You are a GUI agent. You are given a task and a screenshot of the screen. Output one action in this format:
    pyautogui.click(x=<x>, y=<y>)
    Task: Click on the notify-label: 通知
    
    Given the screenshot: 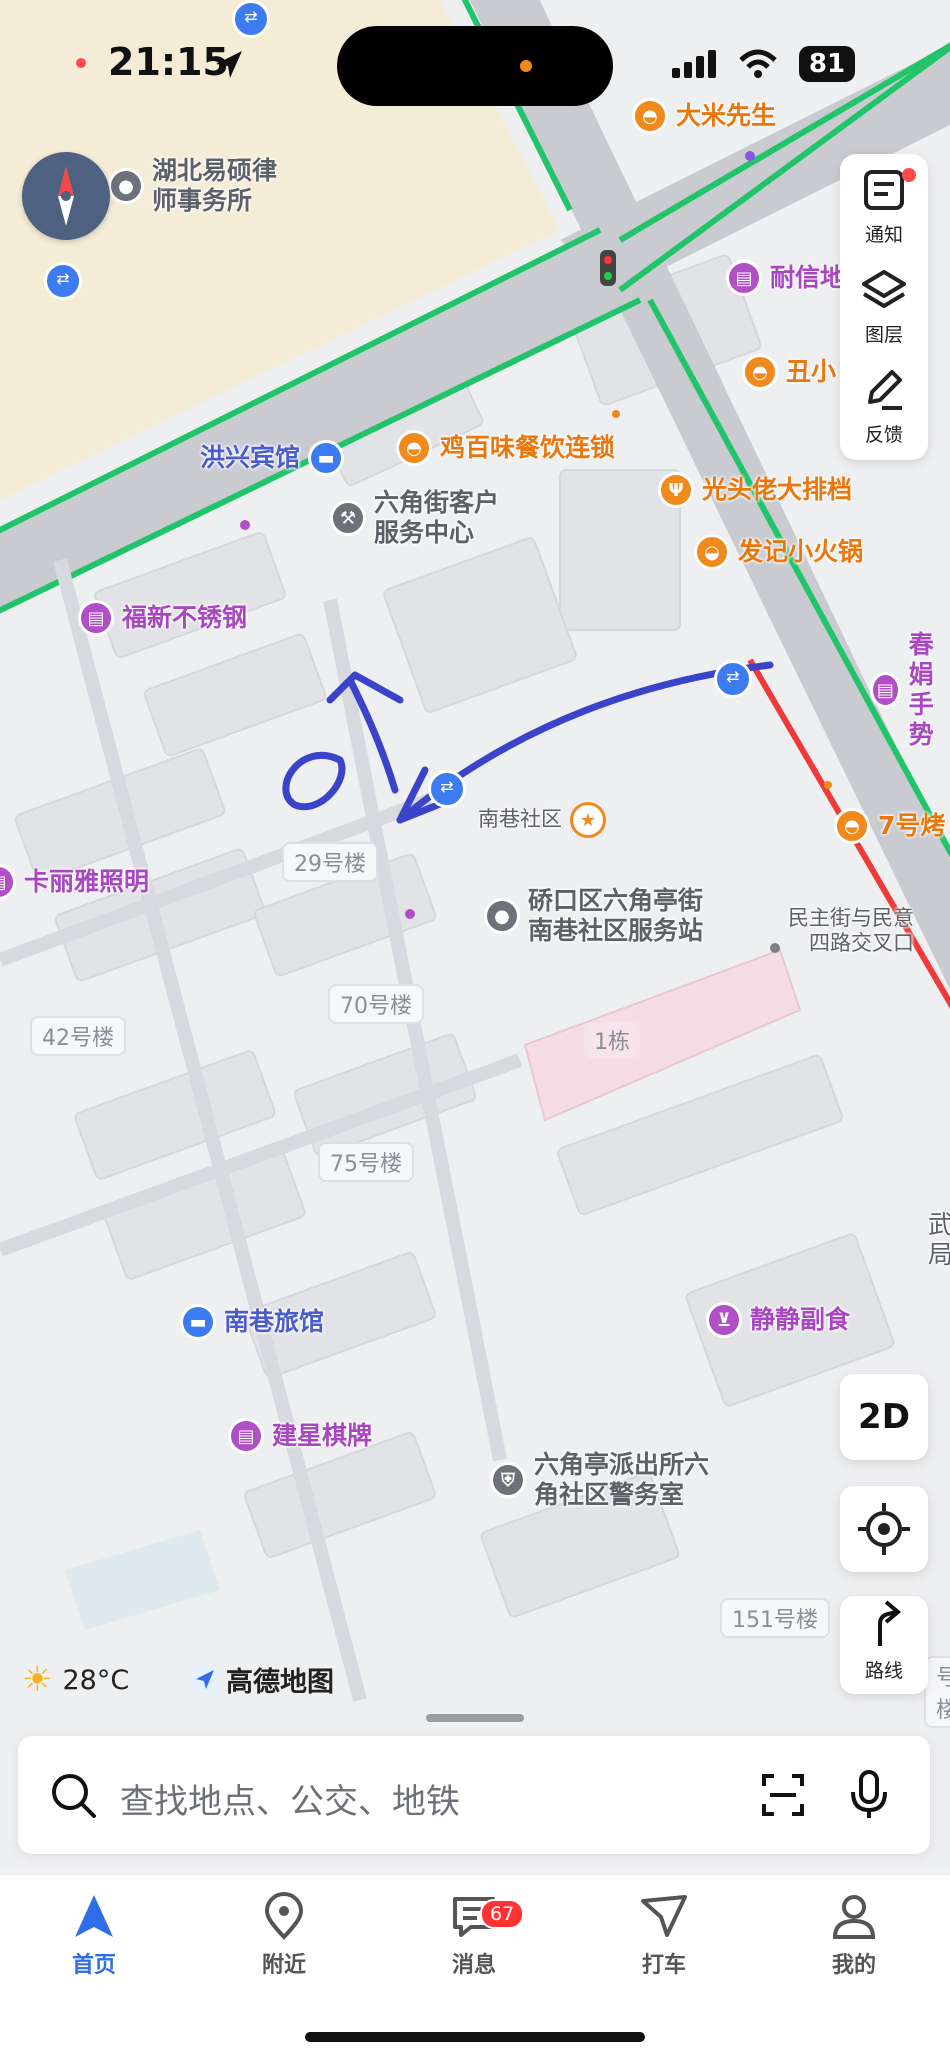 What is the action you would take?
    pyautogui.click(x=883, y=235)
    